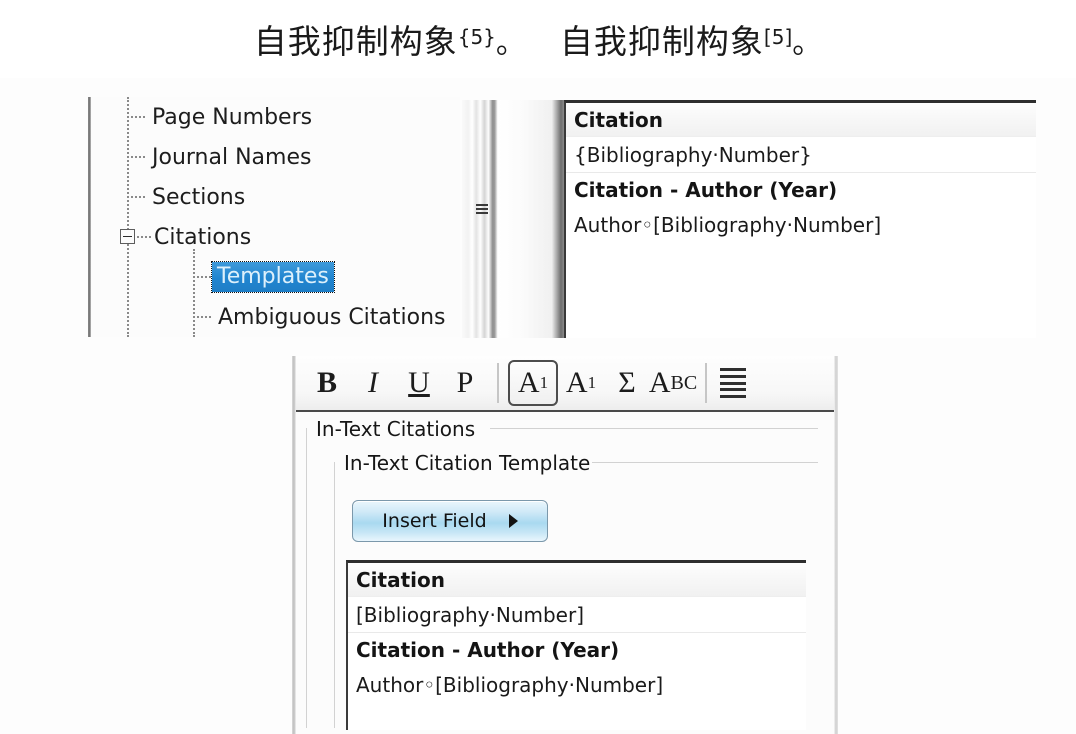  Describe the element at coordinates (476, 37) in the screenshot. I see `sample-text-curly-citation: {5}` at that location.